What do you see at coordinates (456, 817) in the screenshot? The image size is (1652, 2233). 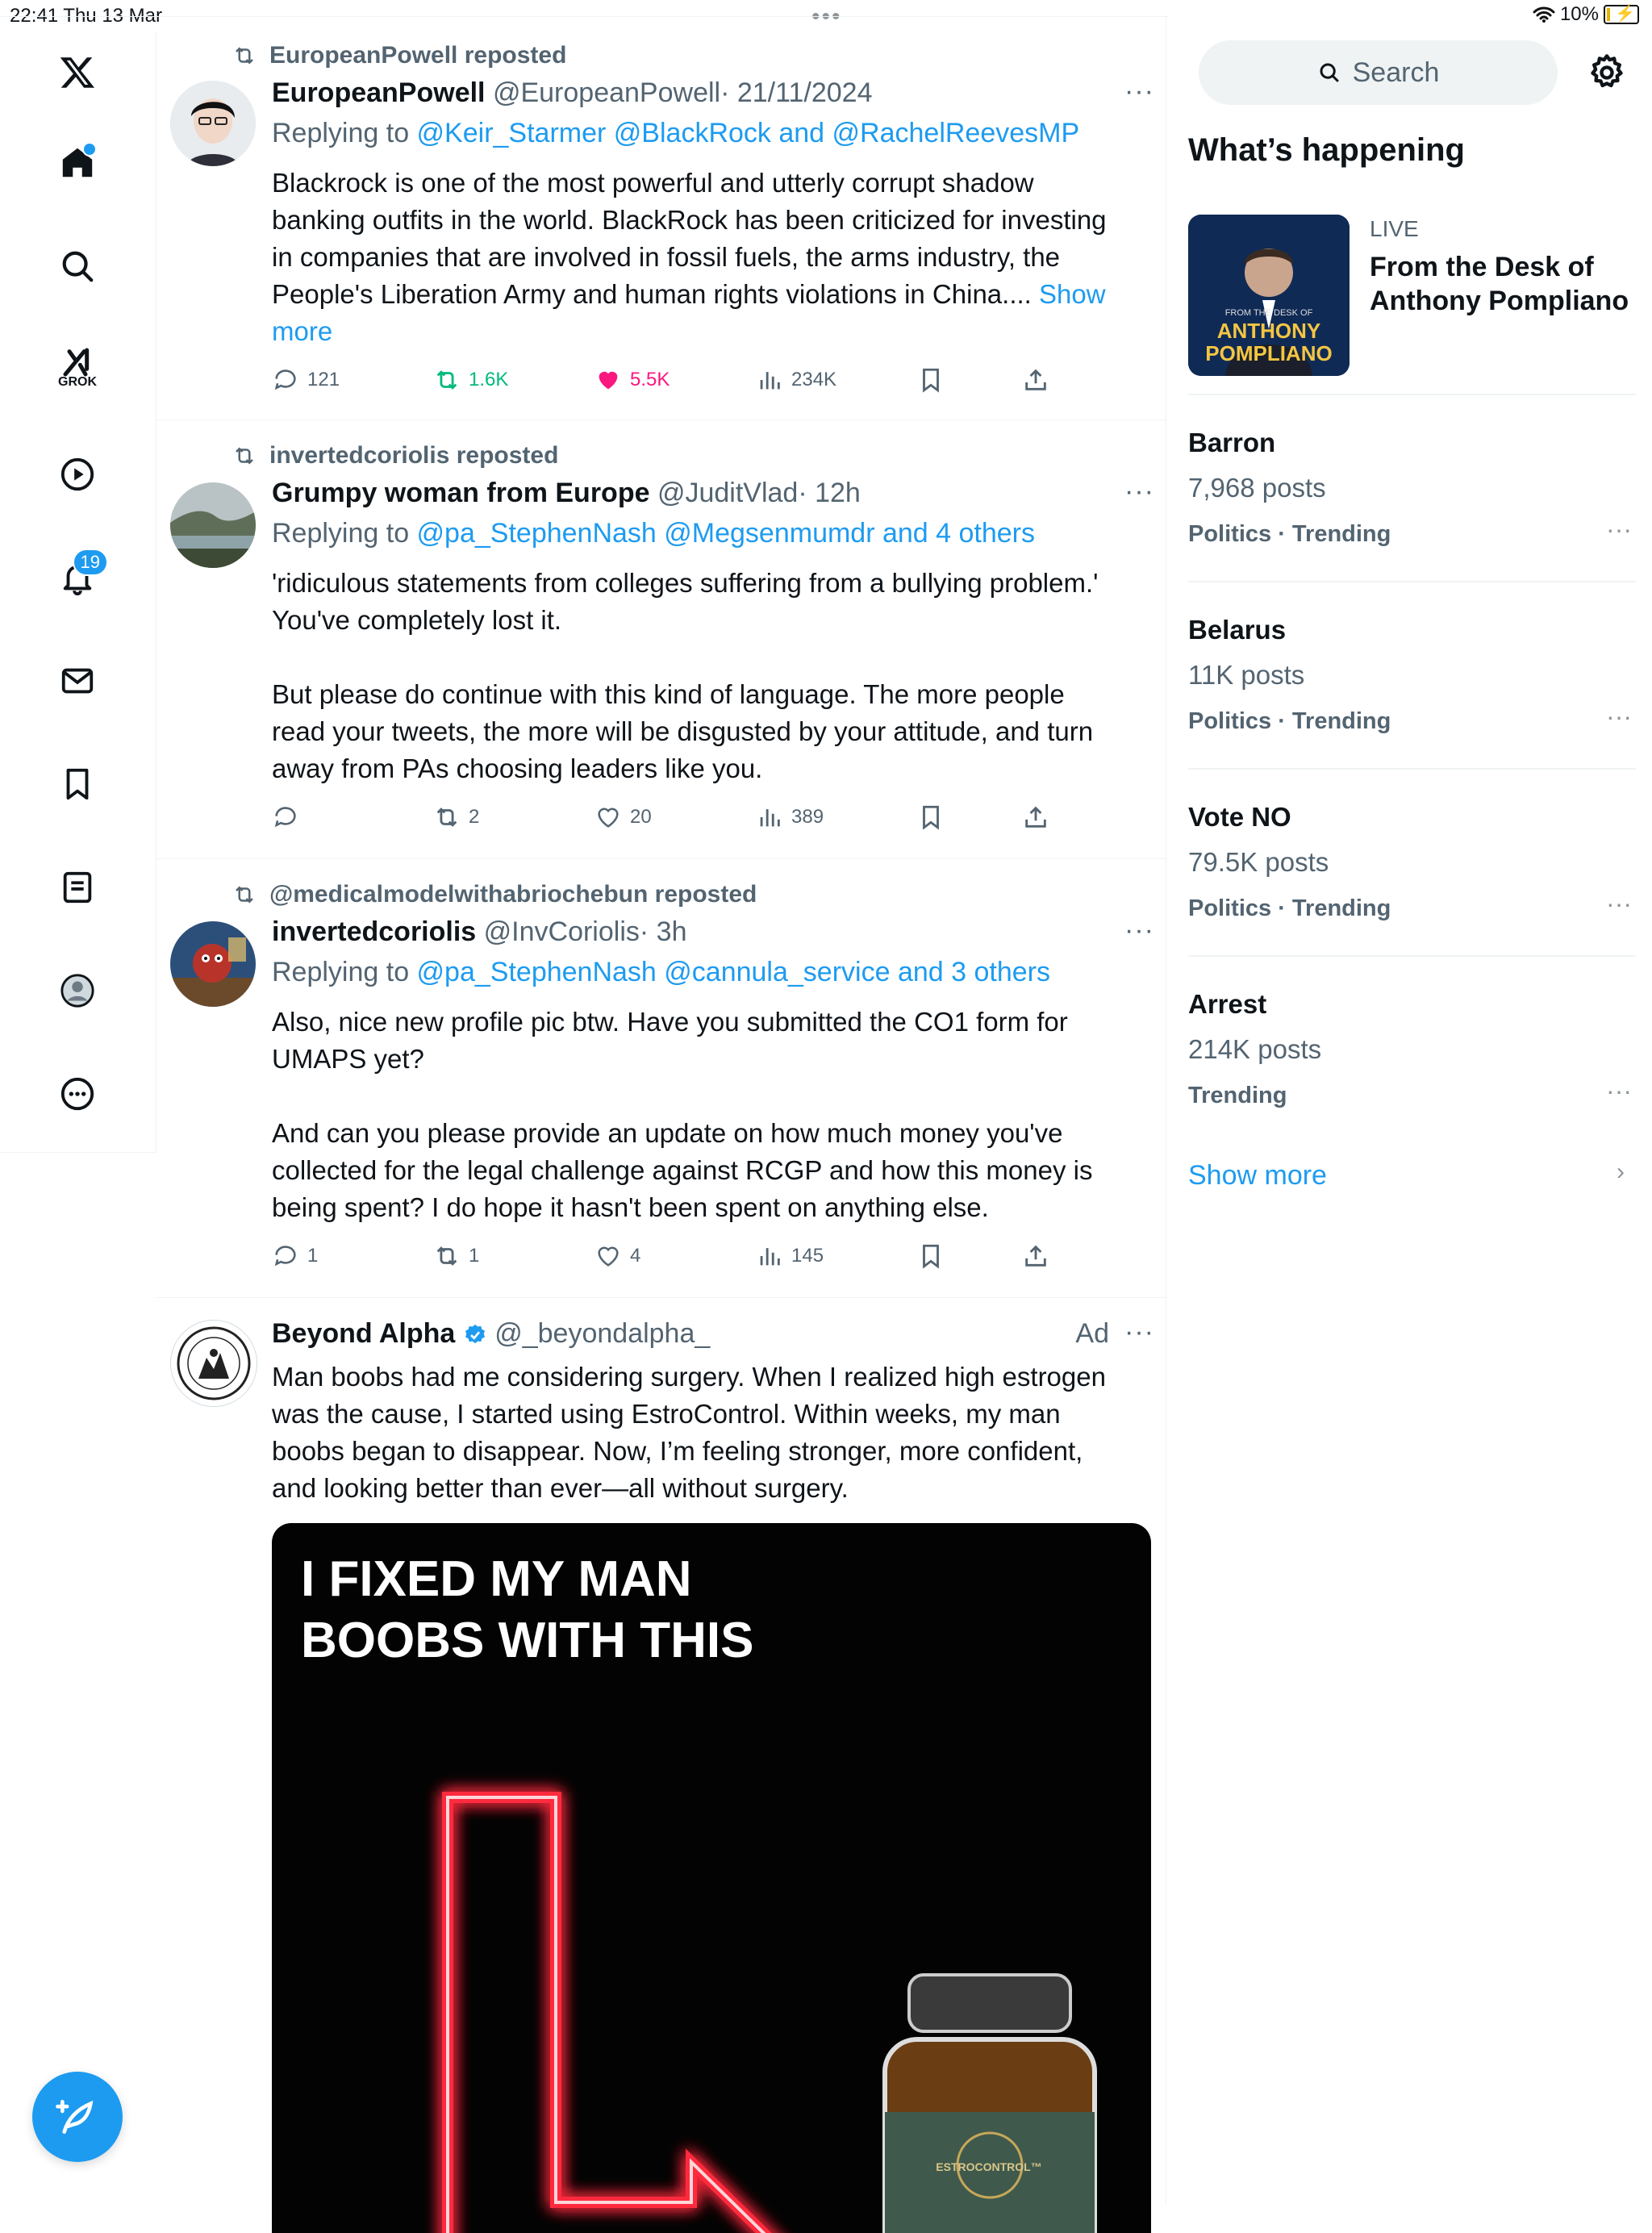 I see `repost-button: 2` at bounding box center [456, 817].